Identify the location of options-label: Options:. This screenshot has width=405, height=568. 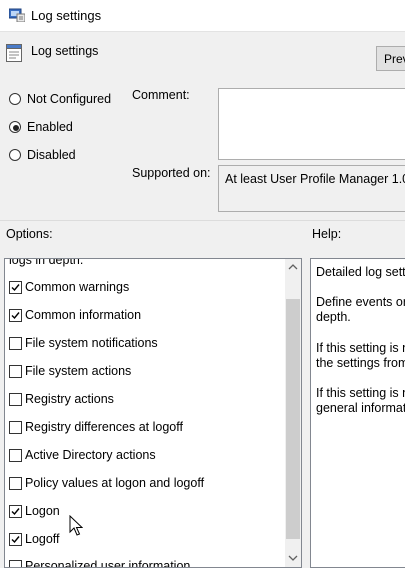
(29, 234).